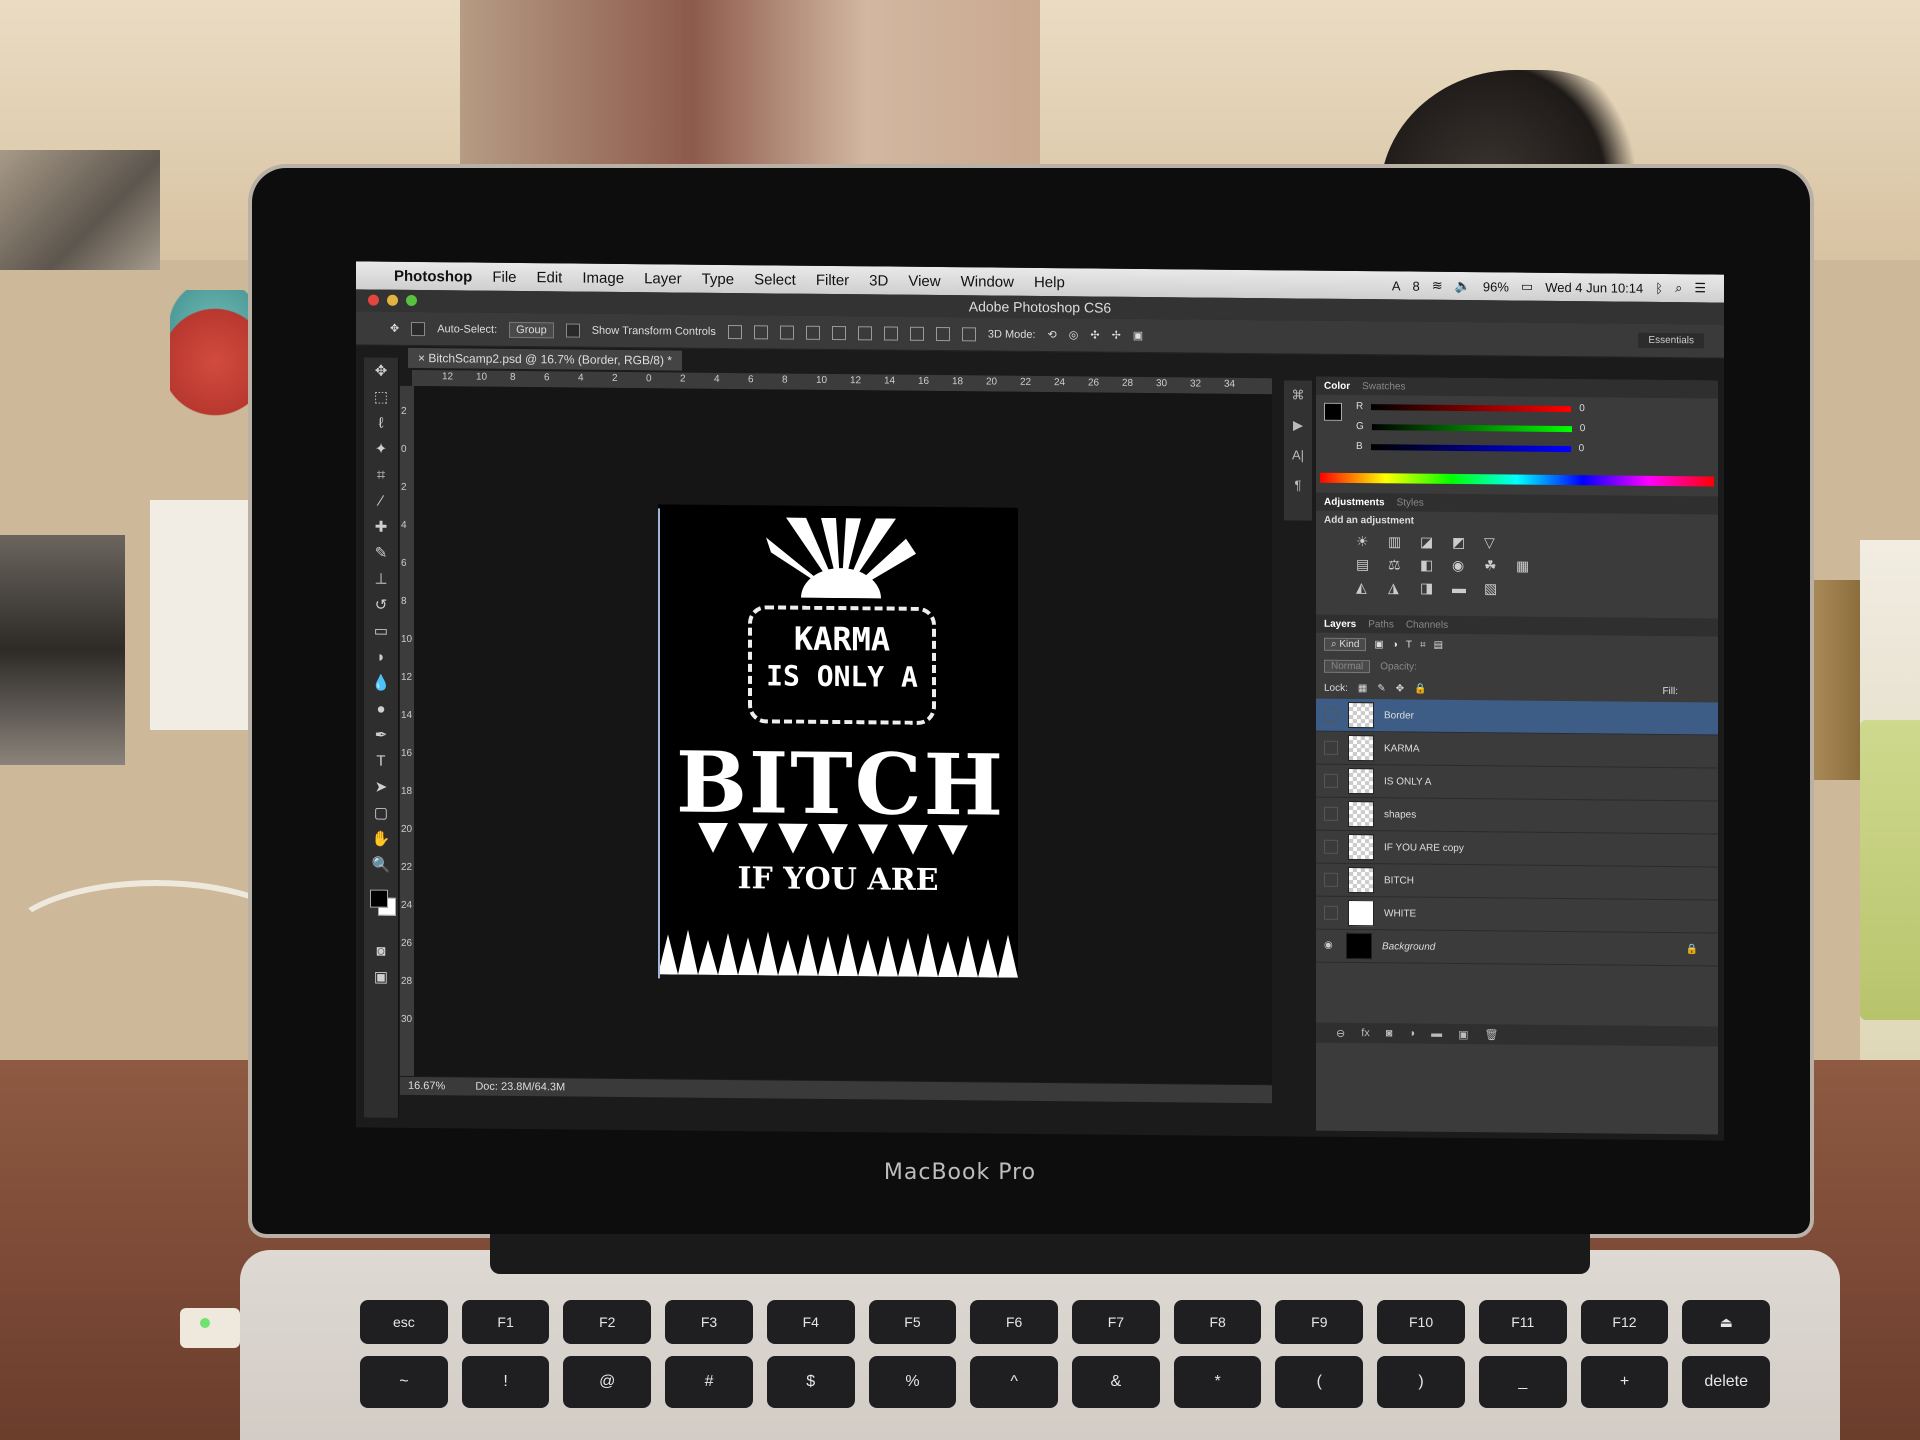  Describe the element at coordinates (603, 277) in the screenshot. I see `menu-image: Image` at that location.